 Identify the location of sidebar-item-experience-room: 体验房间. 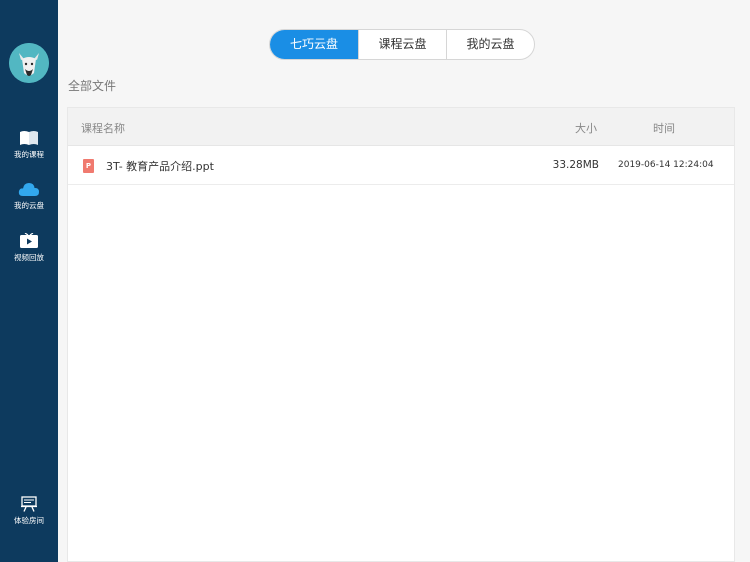
(29, 511).